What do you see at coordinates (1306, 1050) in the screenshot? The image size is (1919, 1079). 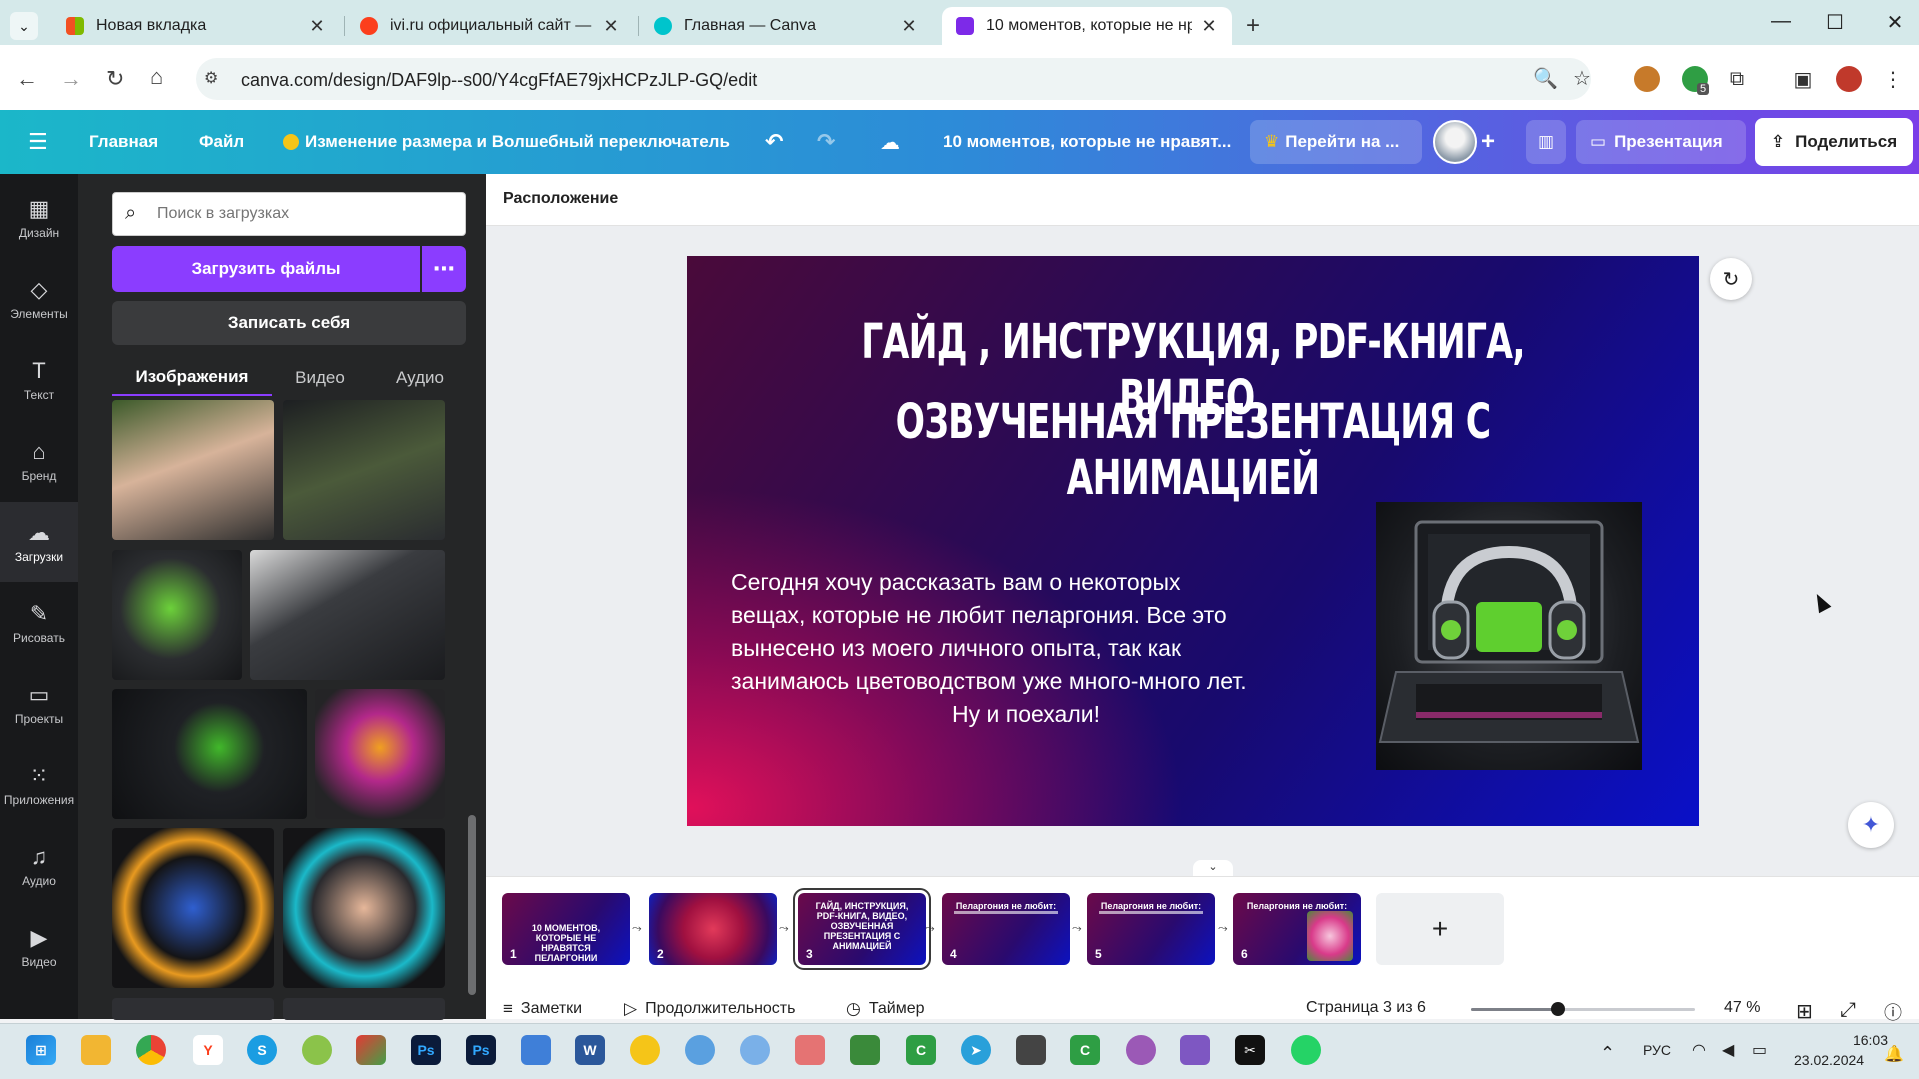 I see `whatsapp-icon` at bounding box center [1306, 1050].